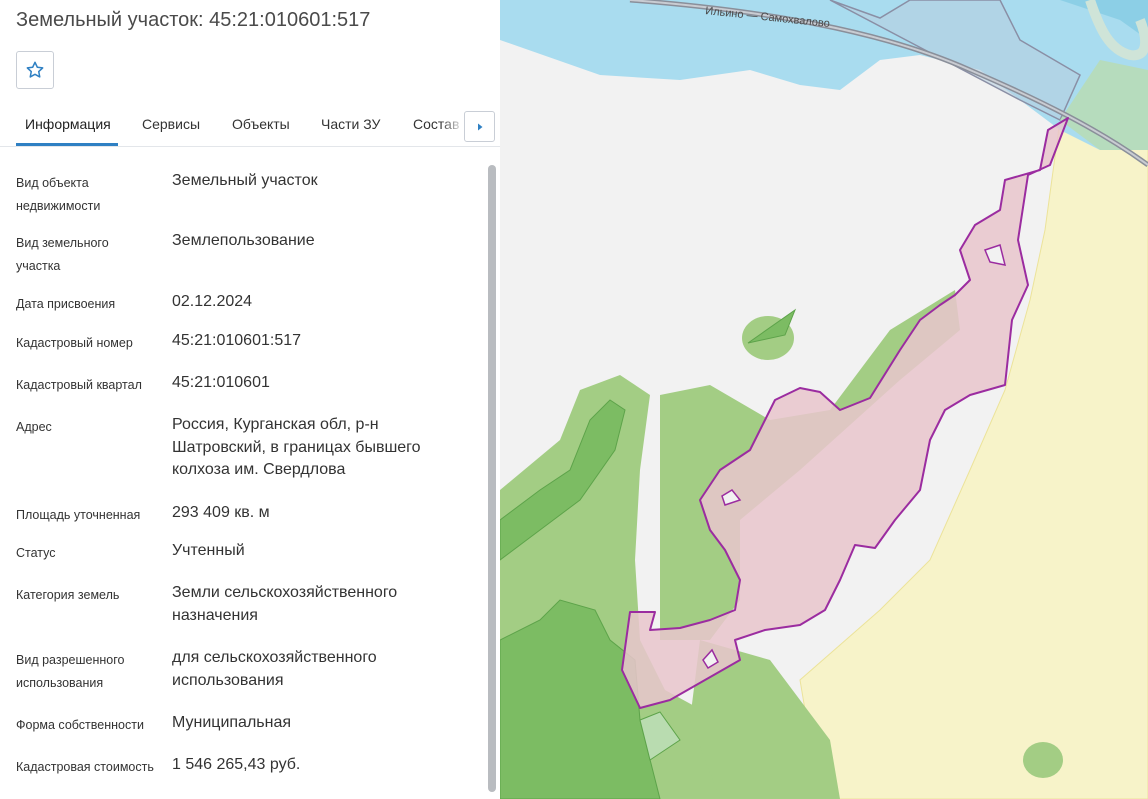  What do you see at coordinates (85, 767) in the screenshot?
I see `field-label: Кадастровая стоимость` at bounding box center [85, 767].